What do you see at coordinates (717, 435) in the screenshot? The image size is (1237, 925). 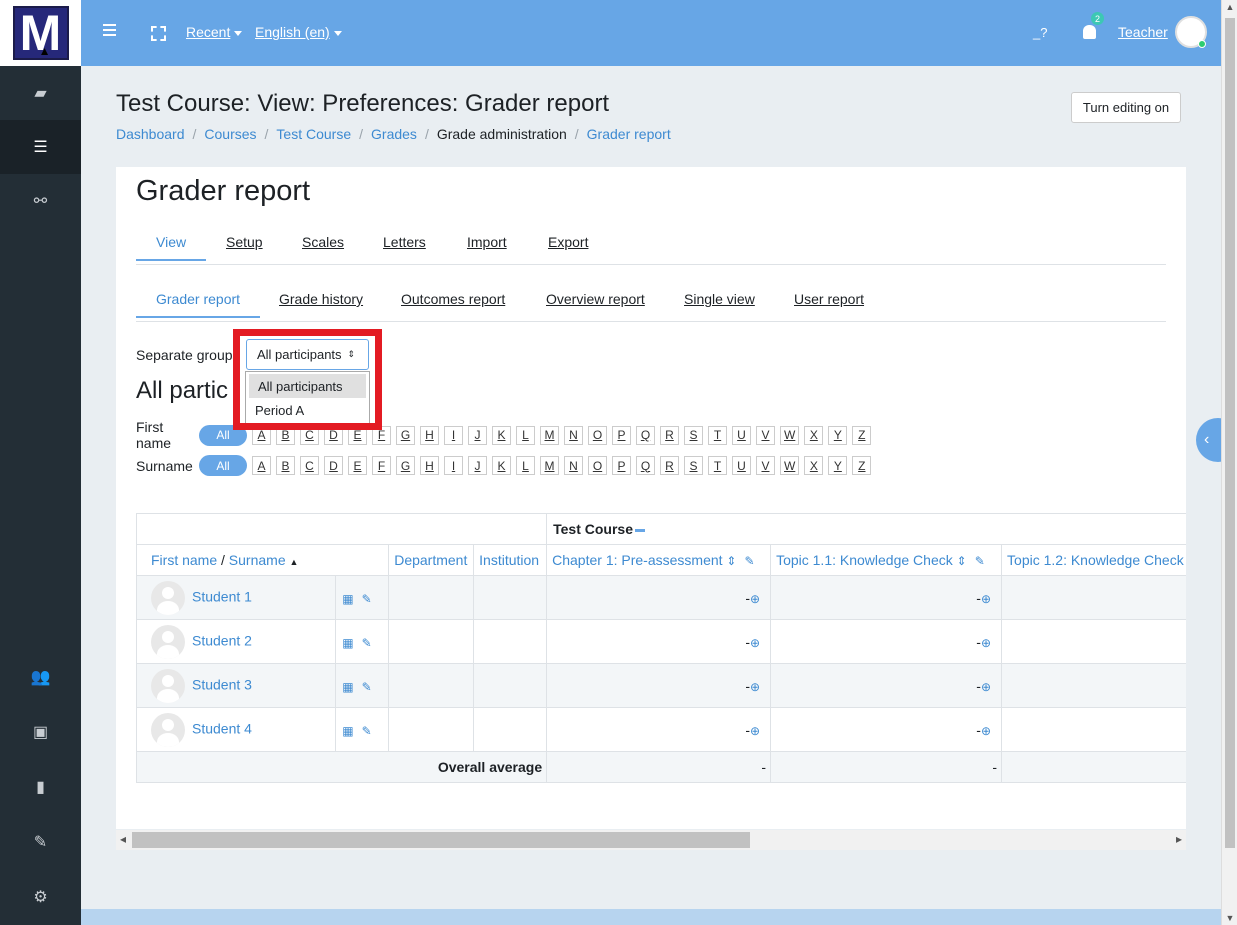 I see `firstname-letter-t: T` at bounding box center [717, 435].